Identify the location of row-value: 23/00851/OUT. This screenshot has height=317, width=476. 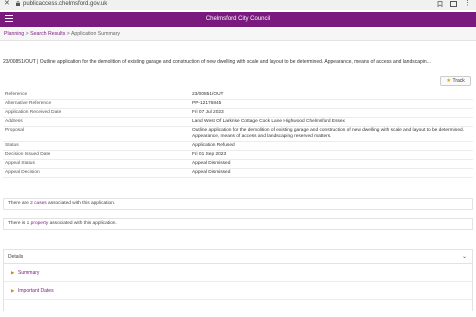
(208, 94).